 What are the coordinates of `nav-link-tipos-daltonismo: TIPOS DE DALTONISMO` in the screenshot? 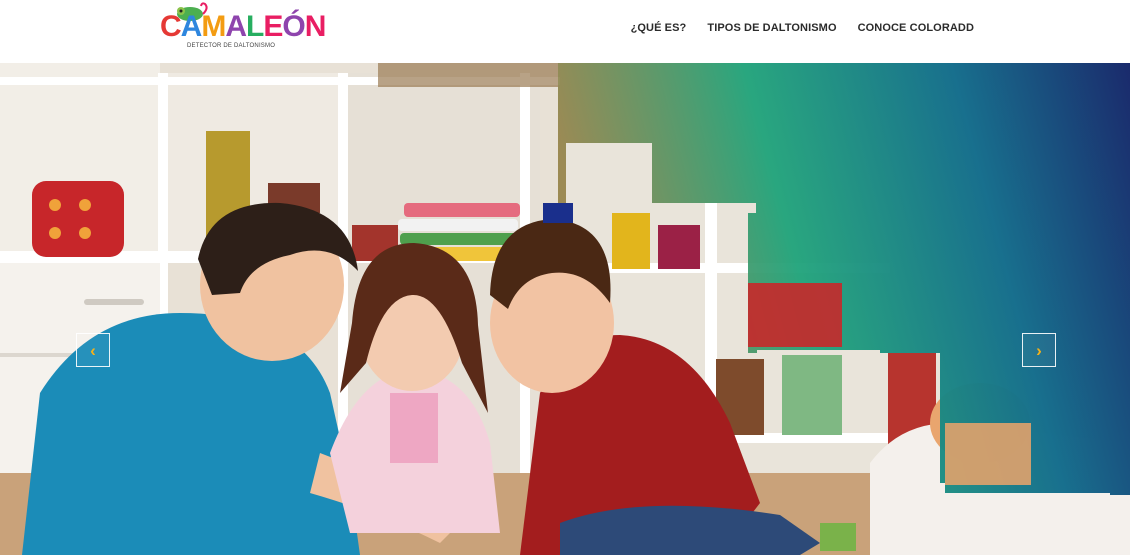 It's located at (771, 28).